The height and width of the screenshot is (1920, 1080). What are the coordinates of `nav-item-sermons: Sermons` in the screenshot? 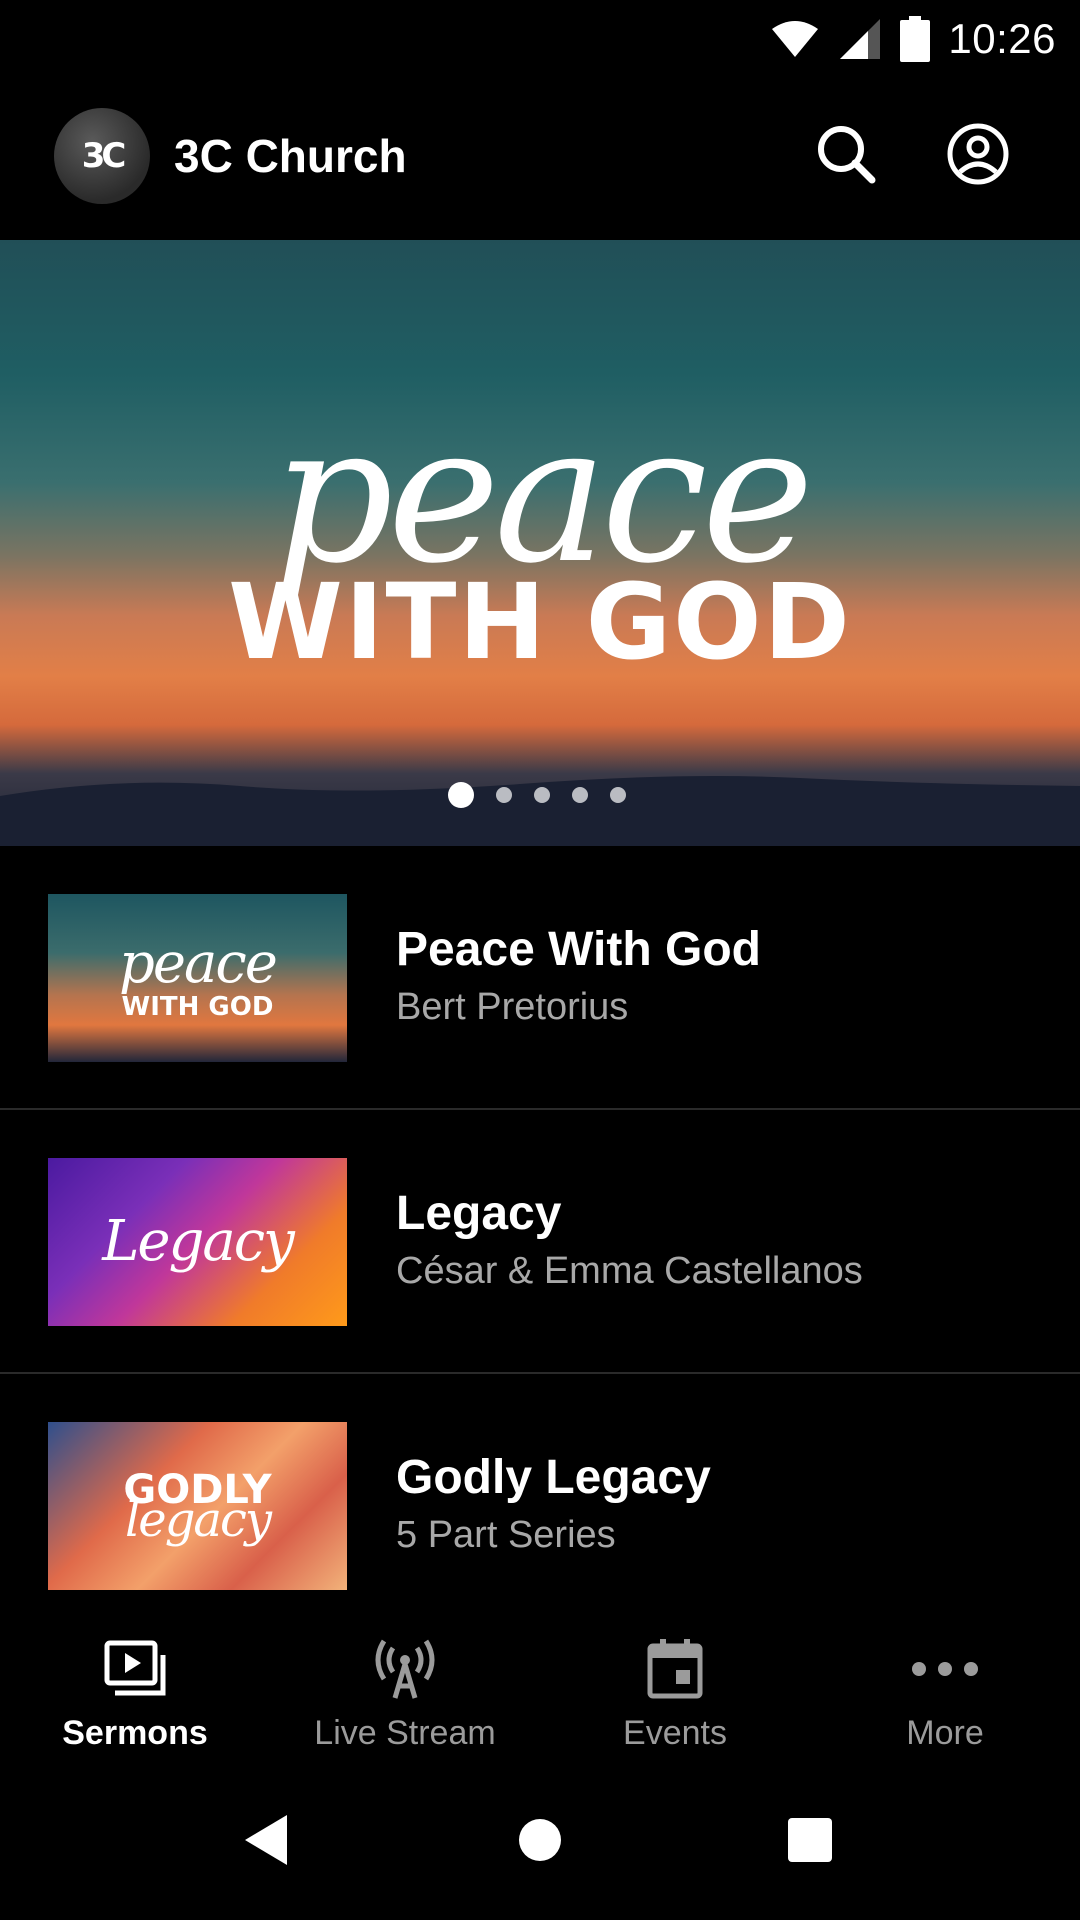 It's located at (135, 1681).